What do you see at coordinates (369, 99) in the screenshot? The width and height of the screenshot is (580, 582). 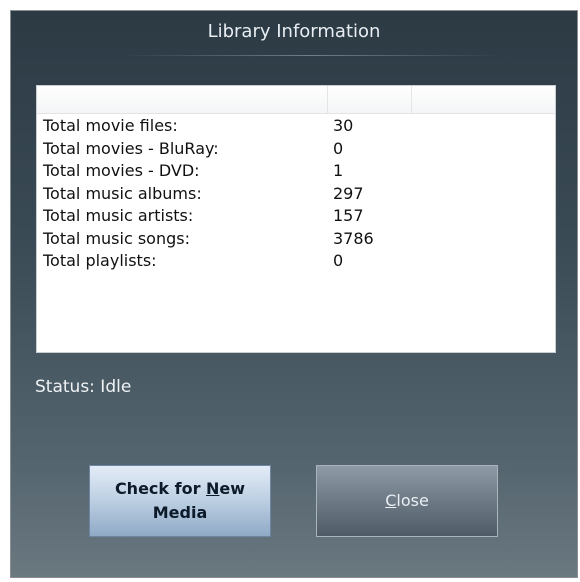 I see `list-header-column-value` at bounding box center [369, 99].